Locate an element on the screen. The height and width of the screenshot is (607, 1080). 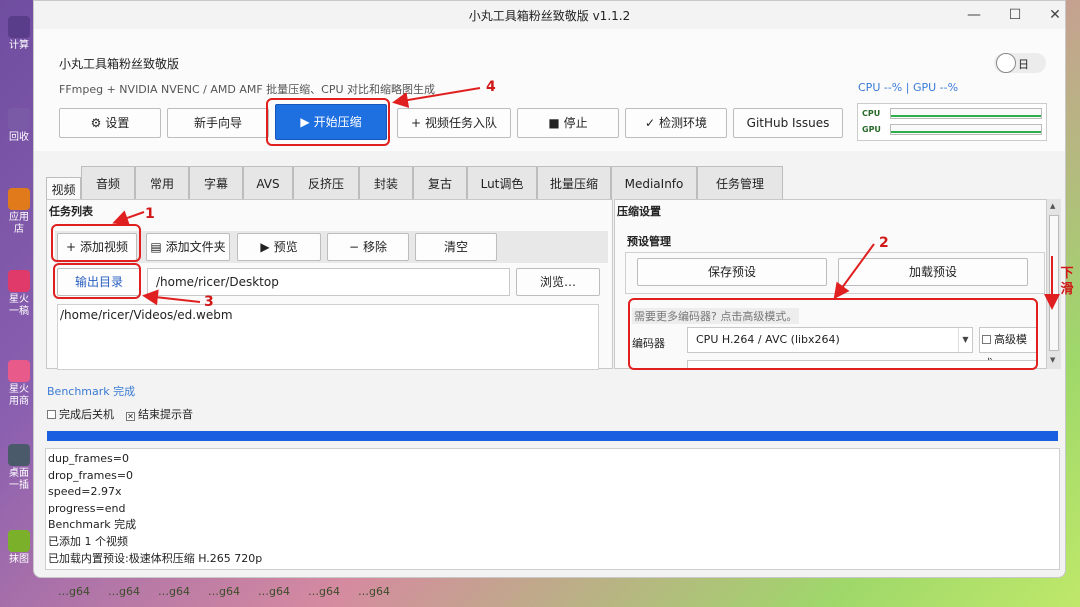
shutdown-checkbox: 完成后关机 is located at coordinates (80, 414).